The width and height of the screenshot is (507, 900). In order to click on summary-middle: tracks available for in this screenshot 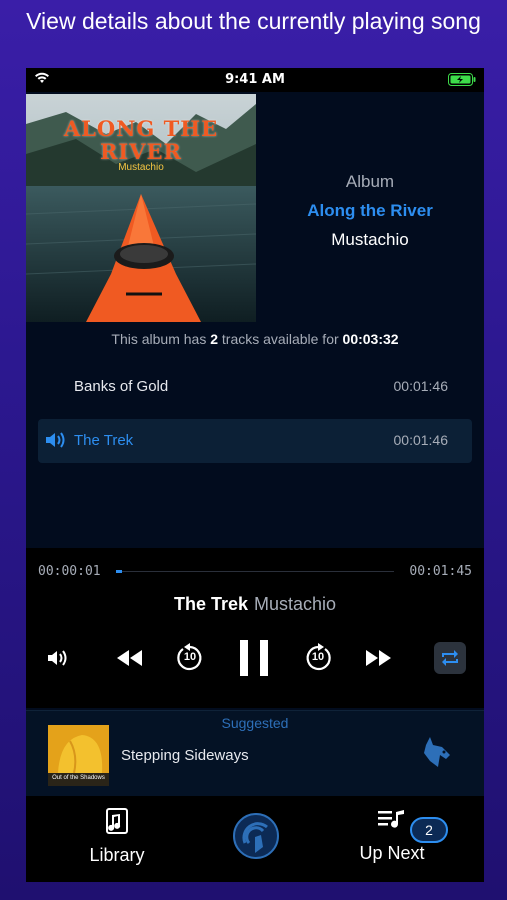, I will do `click(280, 339)`.